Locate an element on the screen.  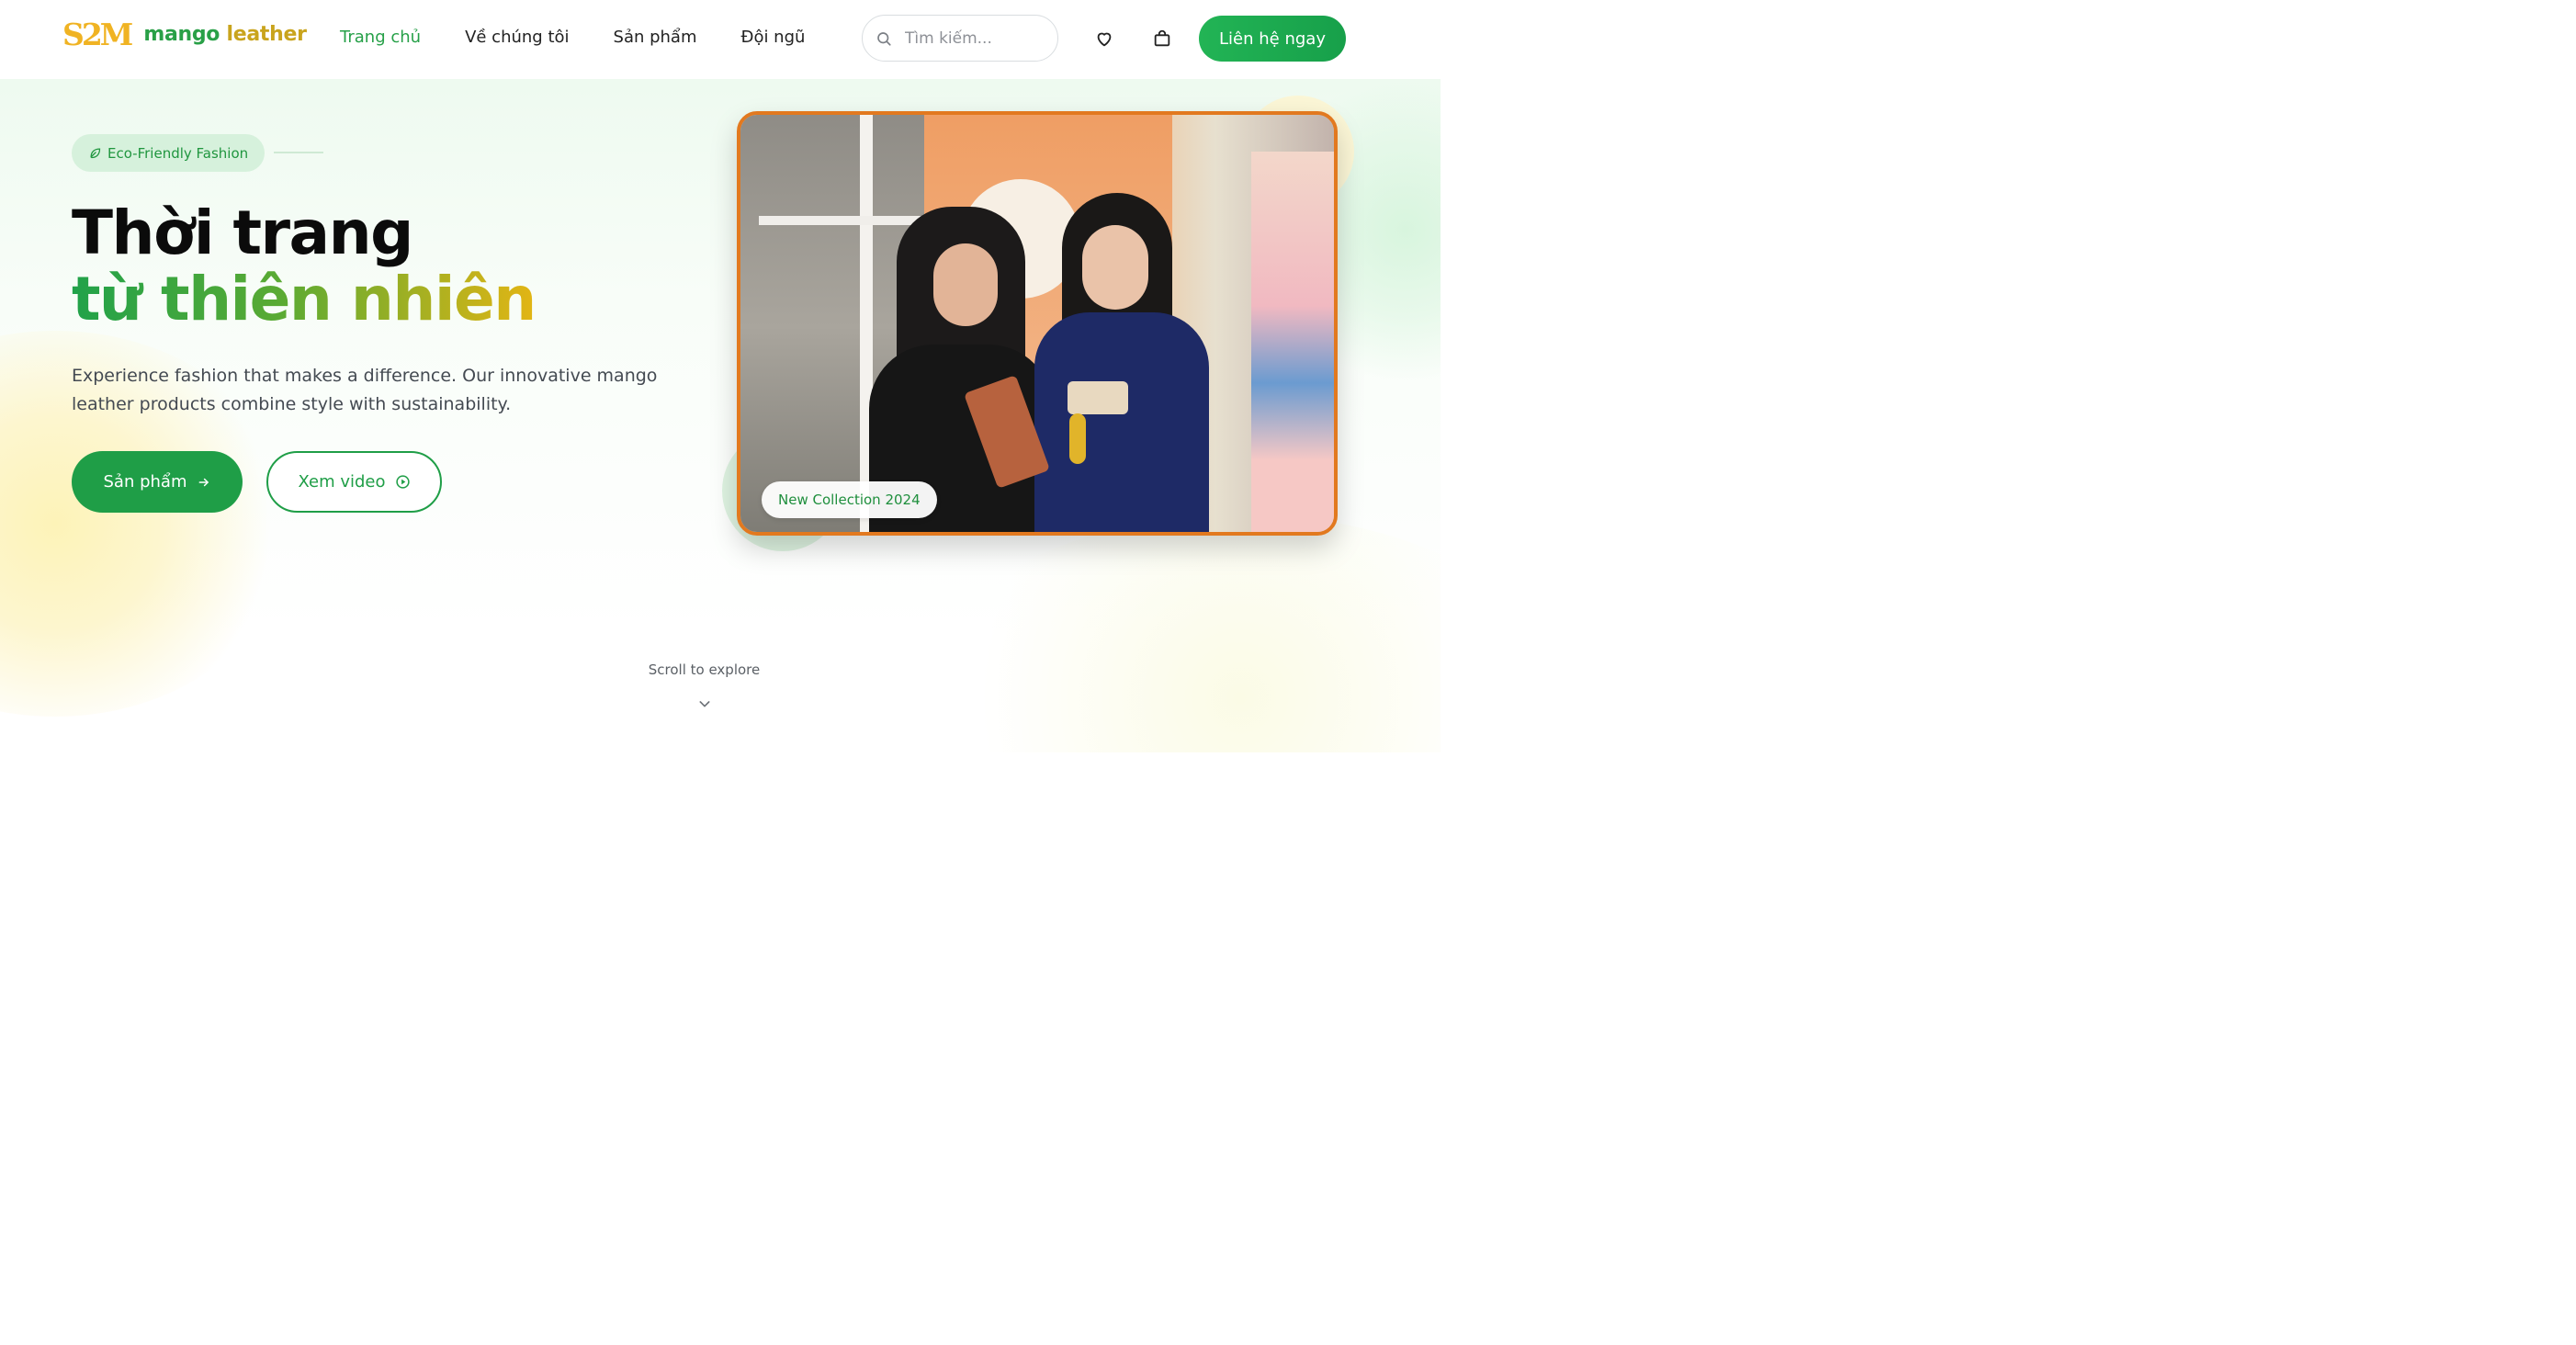
hero-title: Thời trang từ thiên nhiên is located at coordinates (304, 266).